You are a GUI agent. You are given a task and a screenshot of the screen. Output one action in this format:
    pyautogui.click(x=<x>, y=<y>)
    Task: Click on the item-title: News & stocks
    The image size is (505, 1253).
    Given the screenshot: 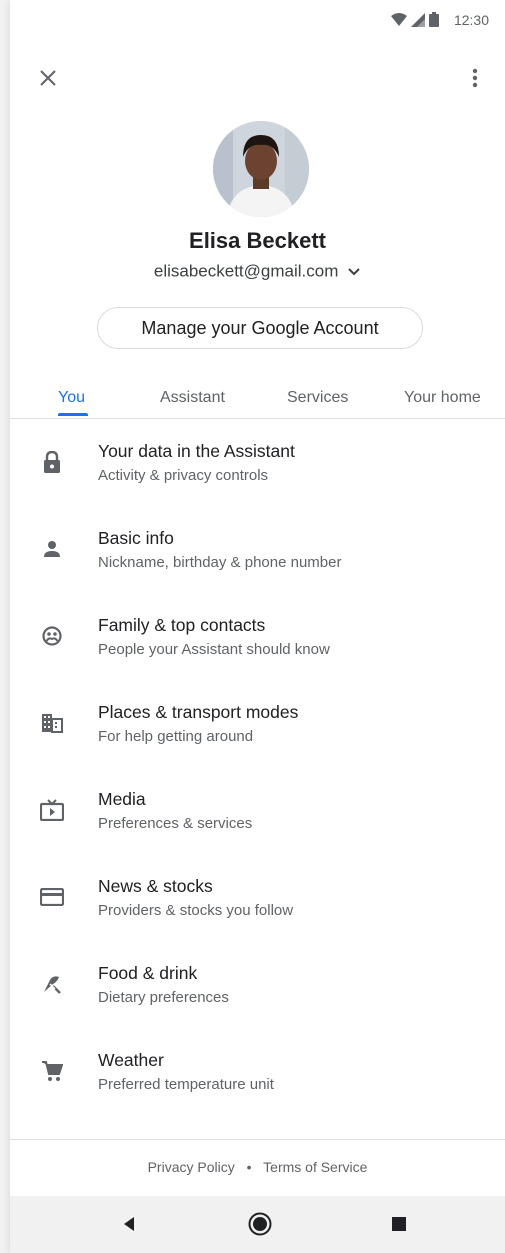 What is the action you would take?
    pyautogui.click(x=155, y=886)
    